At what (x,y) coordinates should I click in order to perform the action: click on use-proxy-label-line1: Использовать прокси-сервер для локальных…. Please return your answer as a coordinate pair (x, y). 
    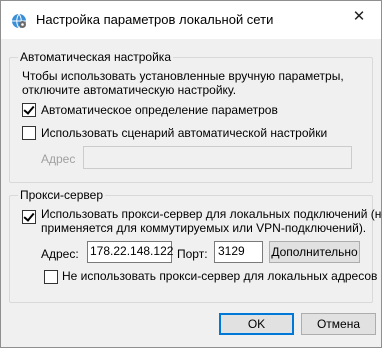
    Looking at the image, I should click on (211, 214).